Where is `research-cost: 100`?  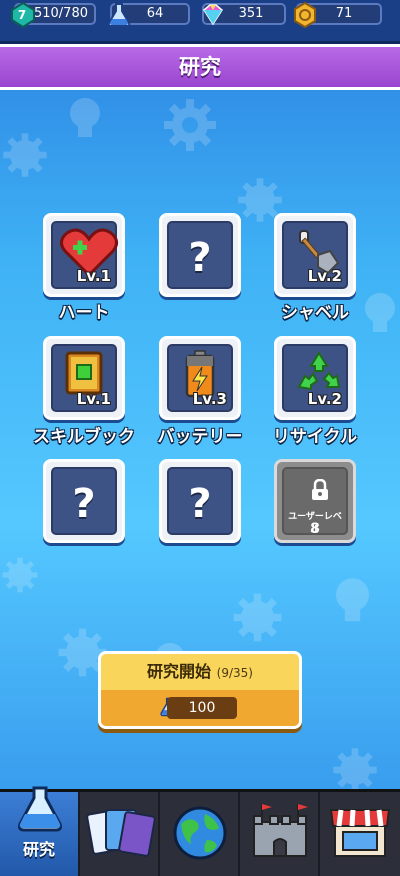
research-cost: 100 is located at coordinates (202, 708).